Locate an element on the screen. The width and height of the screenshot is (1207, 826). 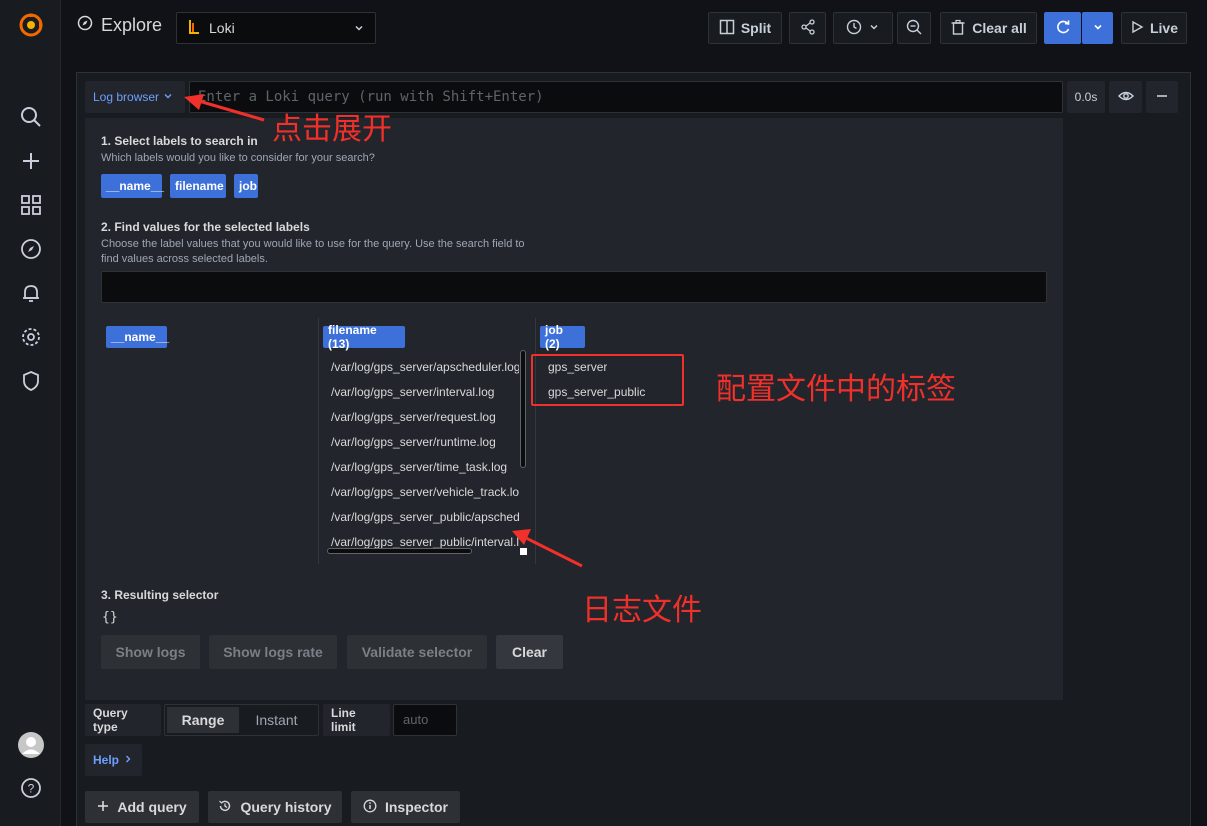
step3-title: 3. Resulting selector is located at coordinates (160, 595).